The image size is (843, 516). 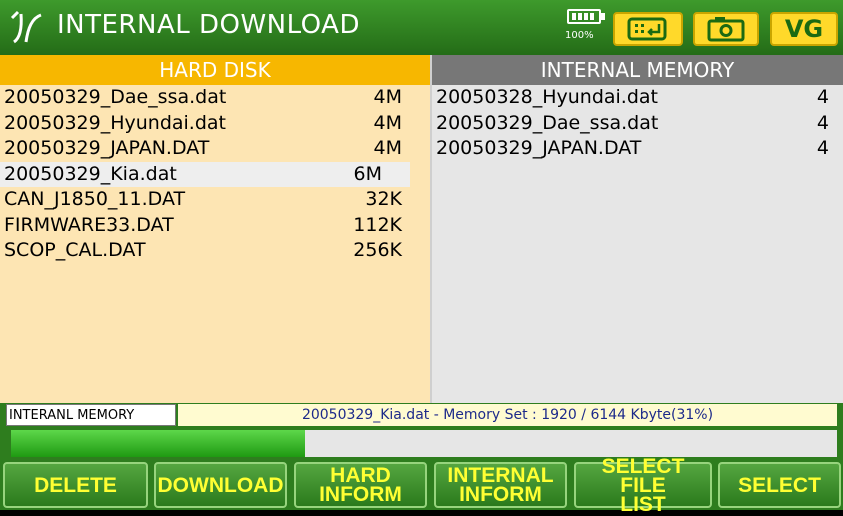 I want to click on hard-disk-file-row: 20050329_Hyundai.dat 4M, so click(x=215, y=124).